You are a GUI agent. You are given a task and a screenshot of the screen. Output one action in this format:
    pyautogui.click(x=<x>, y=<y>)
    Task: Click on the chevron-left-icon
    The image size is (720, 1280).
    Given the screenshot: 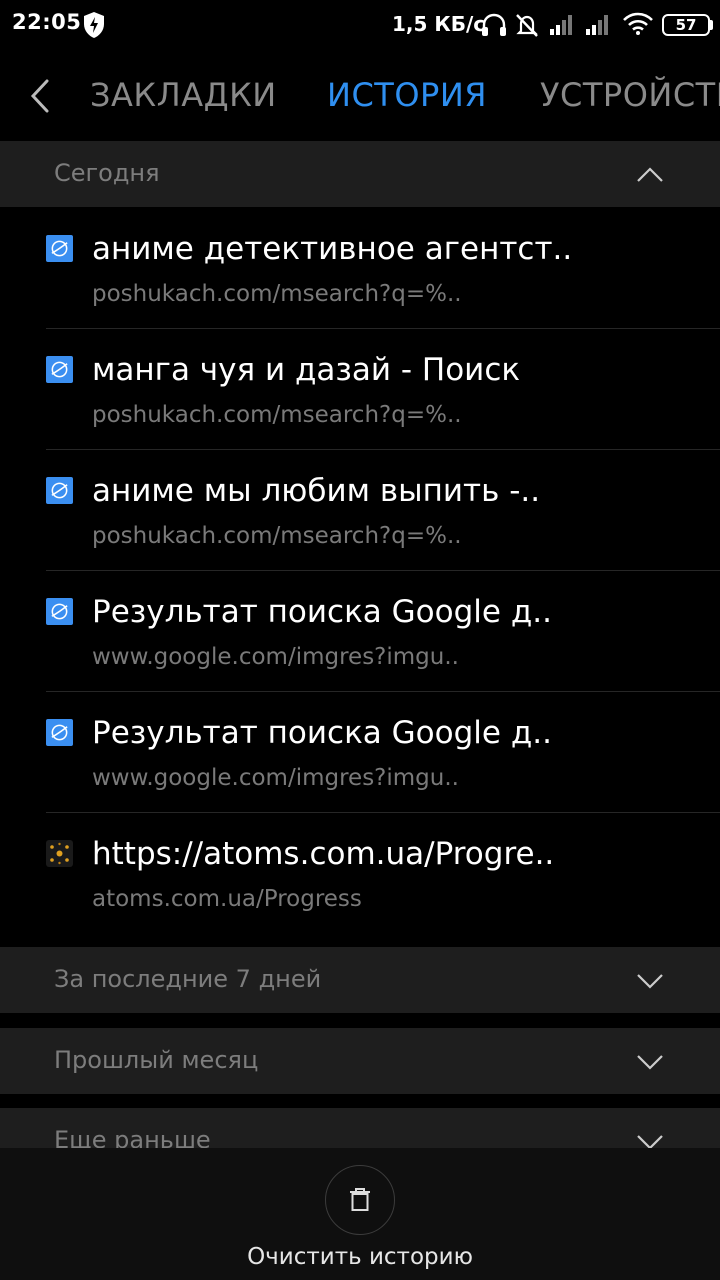 What is the action you would take?
    pyautogui.click(x=39, y=96)
    